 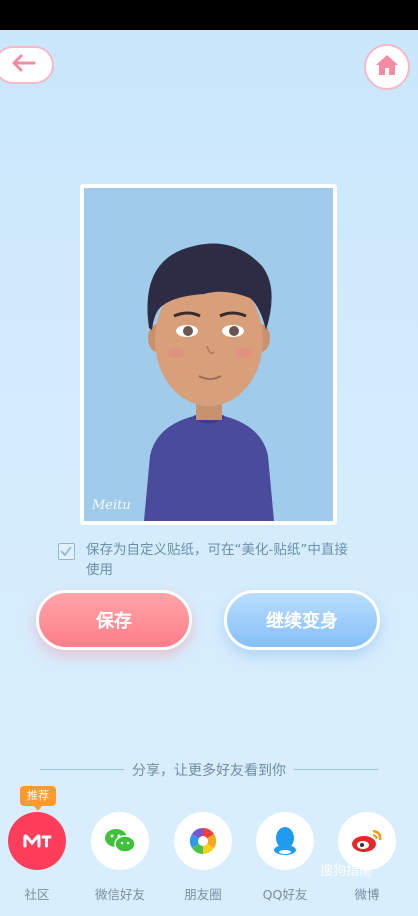 I want to click on share-moments: 朋友圈, so click(x=203, y=857).